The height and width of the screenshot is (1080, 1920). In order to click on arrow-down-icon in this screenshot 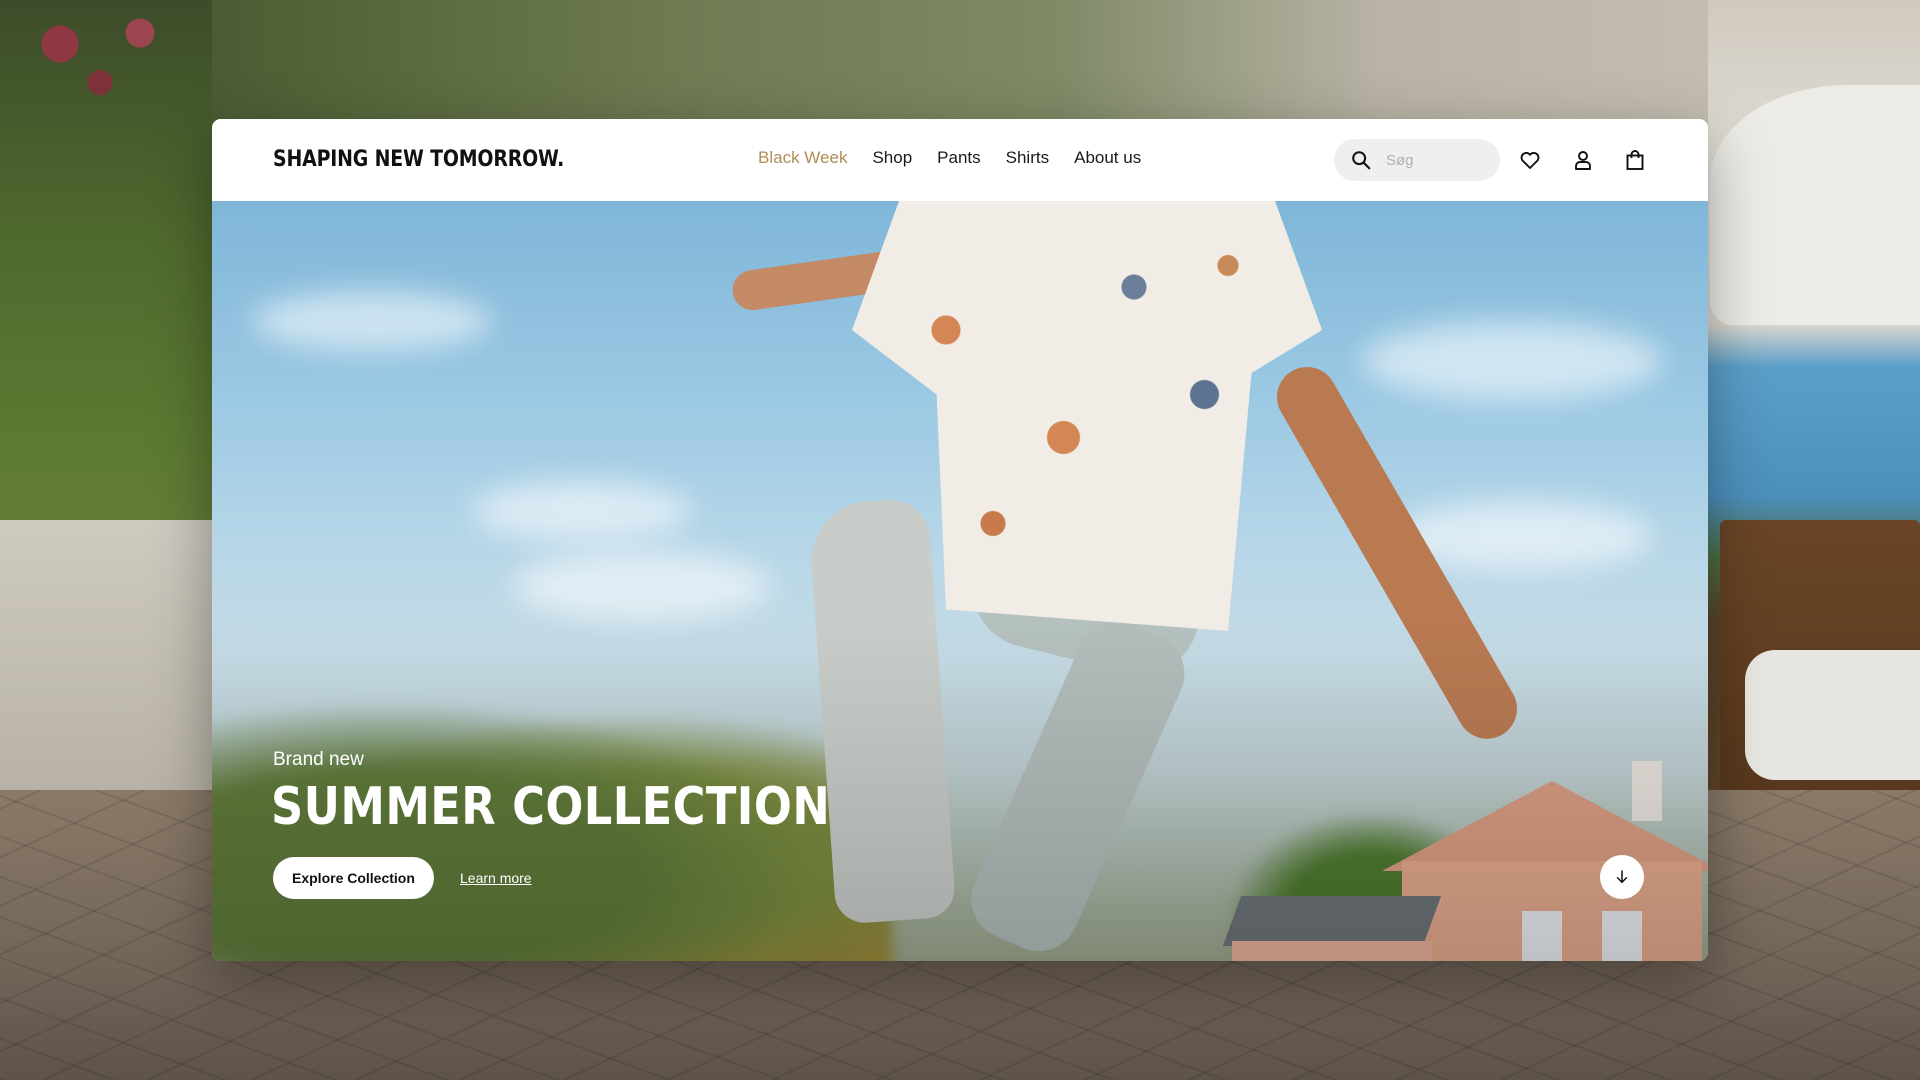, I will do `click(1622, 876)`.